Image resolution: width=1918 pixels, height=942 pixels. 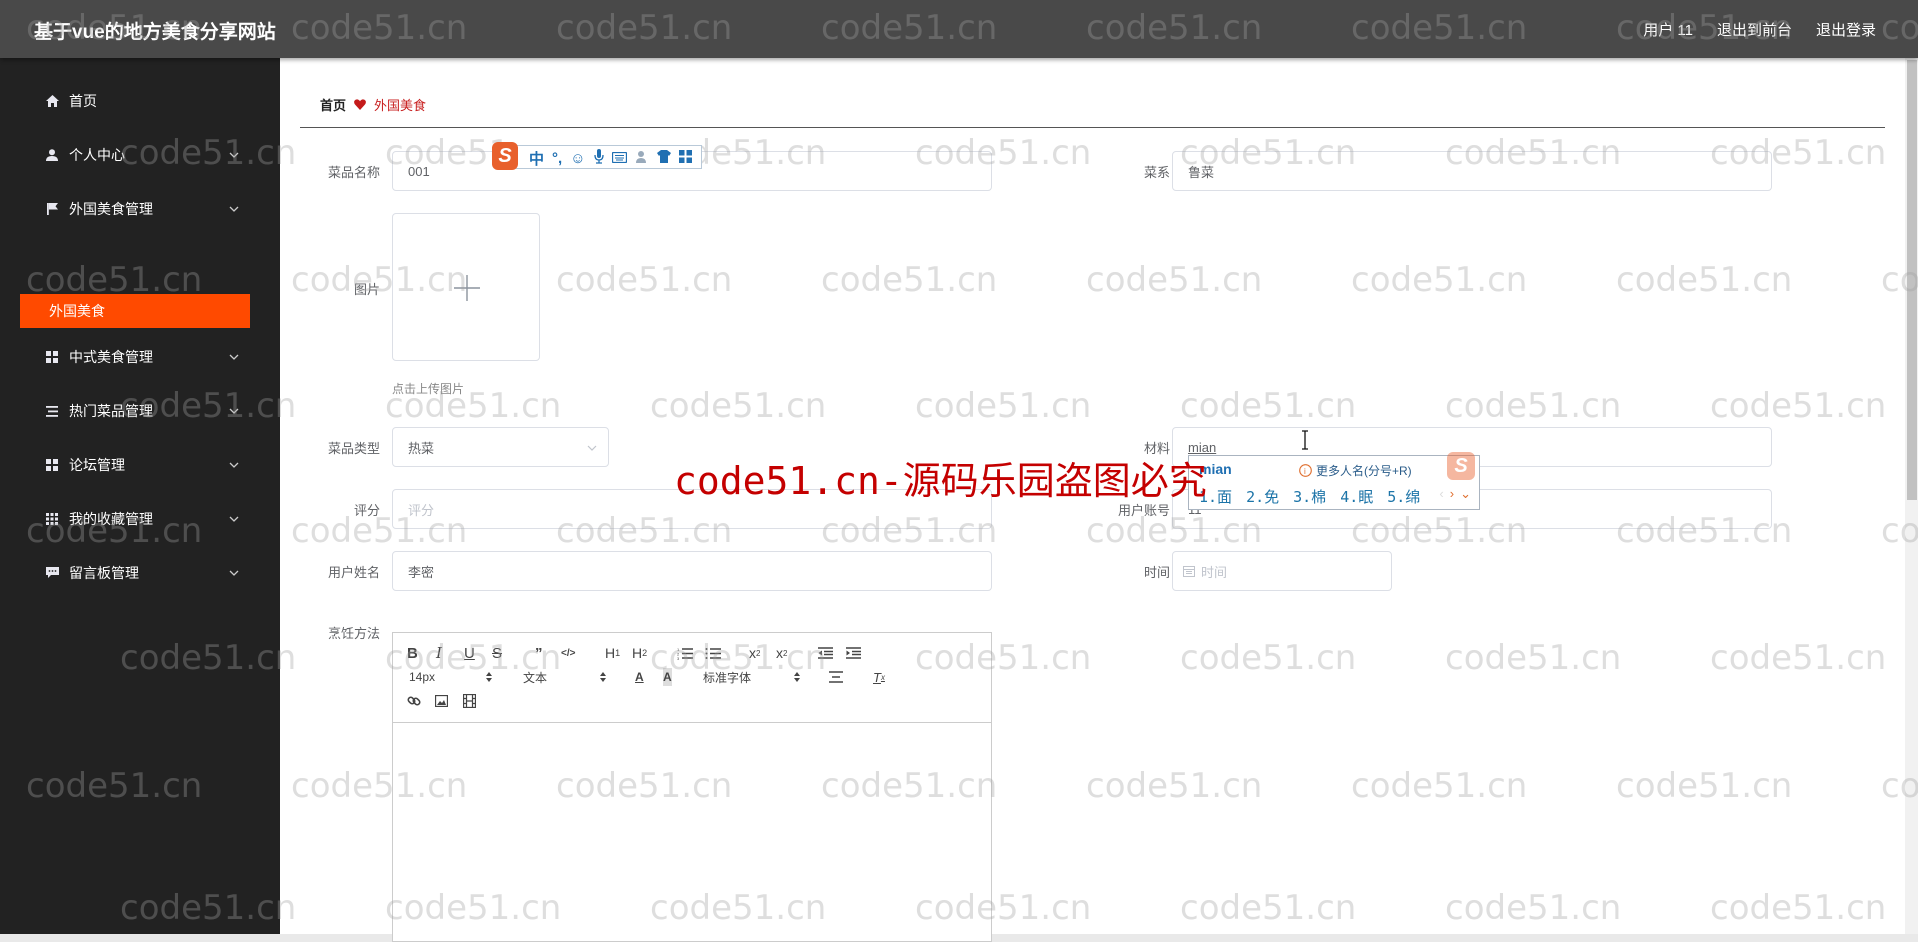 What do you see at coordinates (111, 209) in the screenshot?
I see `sidebar-item-label: 外国美食管理` at bounding box center [111, 209].